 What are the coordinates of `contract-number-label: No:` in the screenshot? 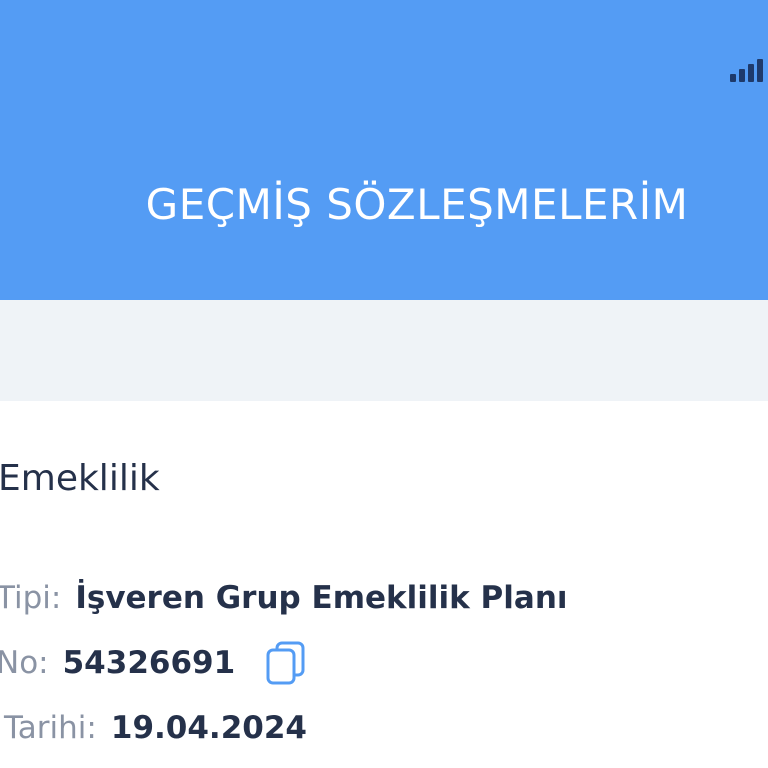 It's located at (24, 663).